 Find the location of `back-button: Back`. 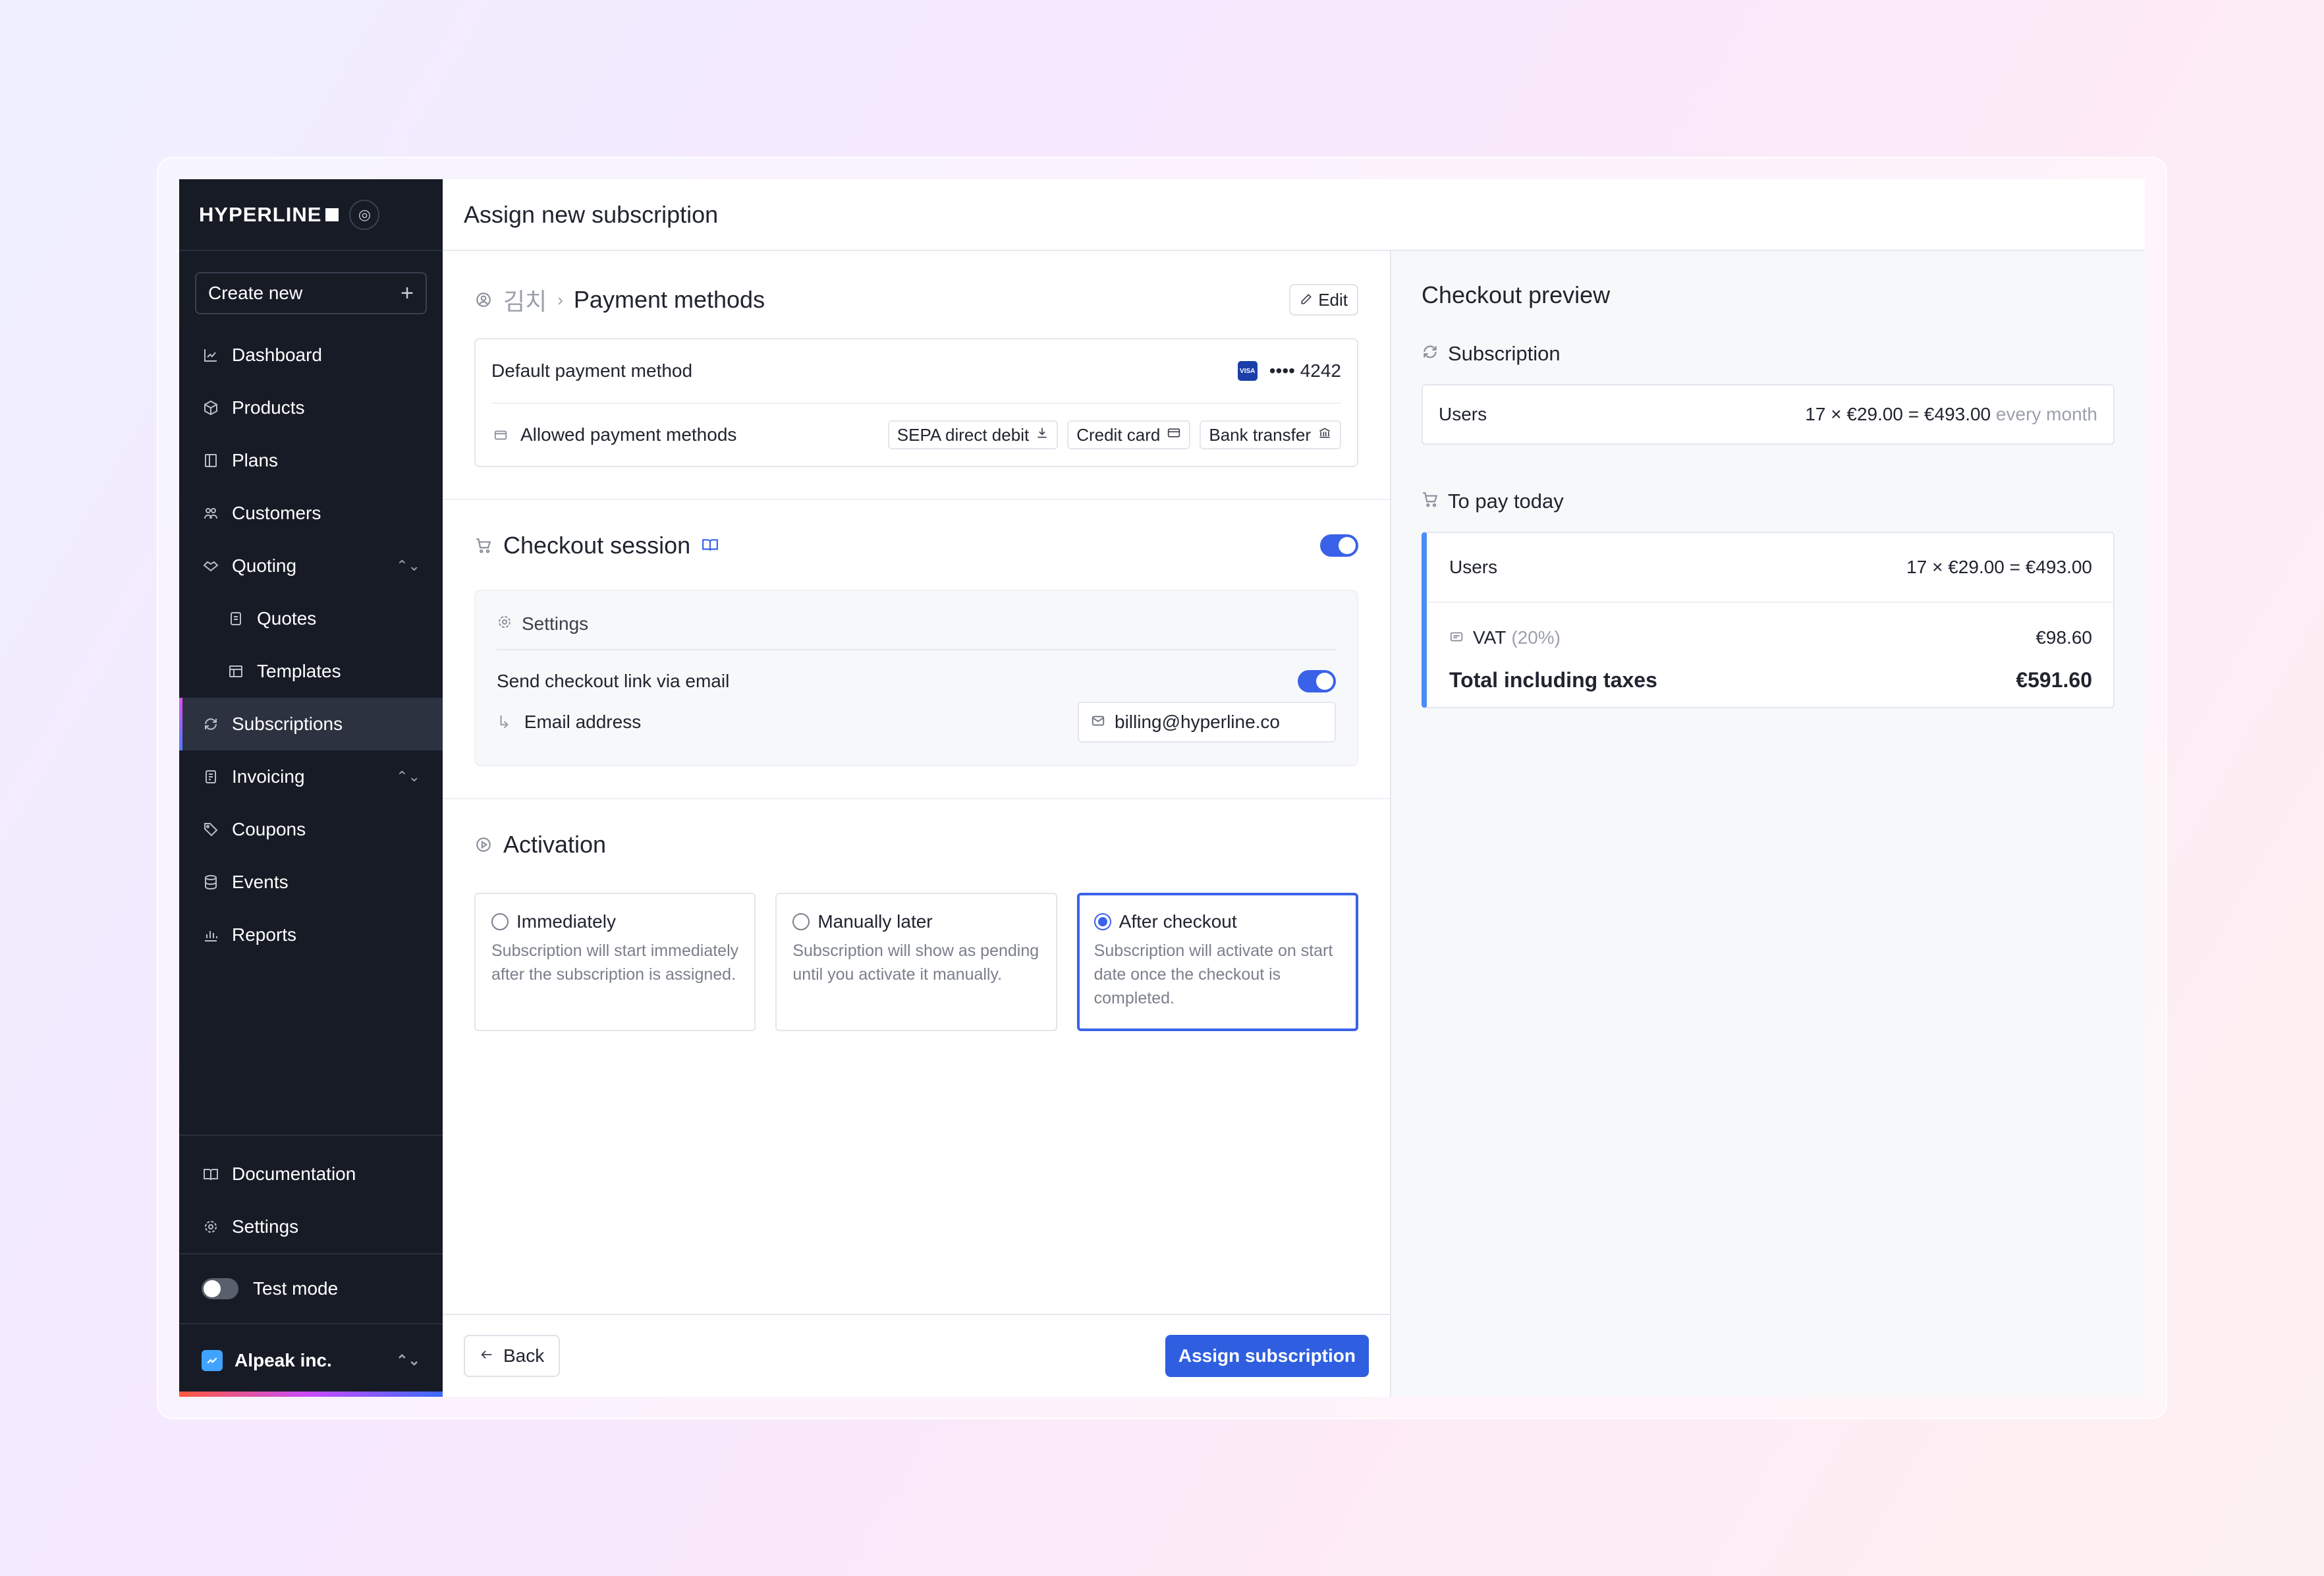

back-button: Back is located at coordinates (512, 1356).